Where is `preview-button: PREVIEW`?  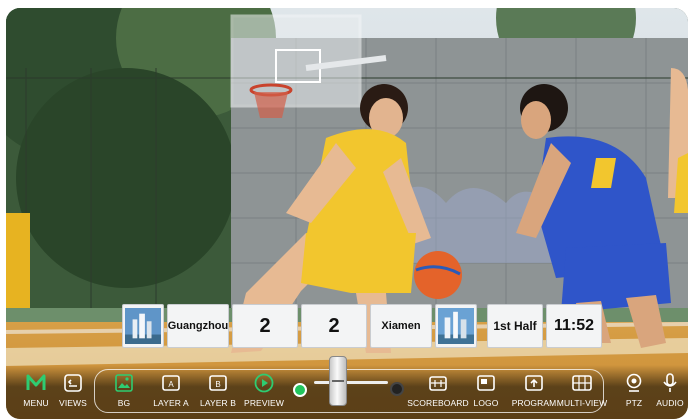
preview-button: PREVIEW is located at coordinates (264, 395).